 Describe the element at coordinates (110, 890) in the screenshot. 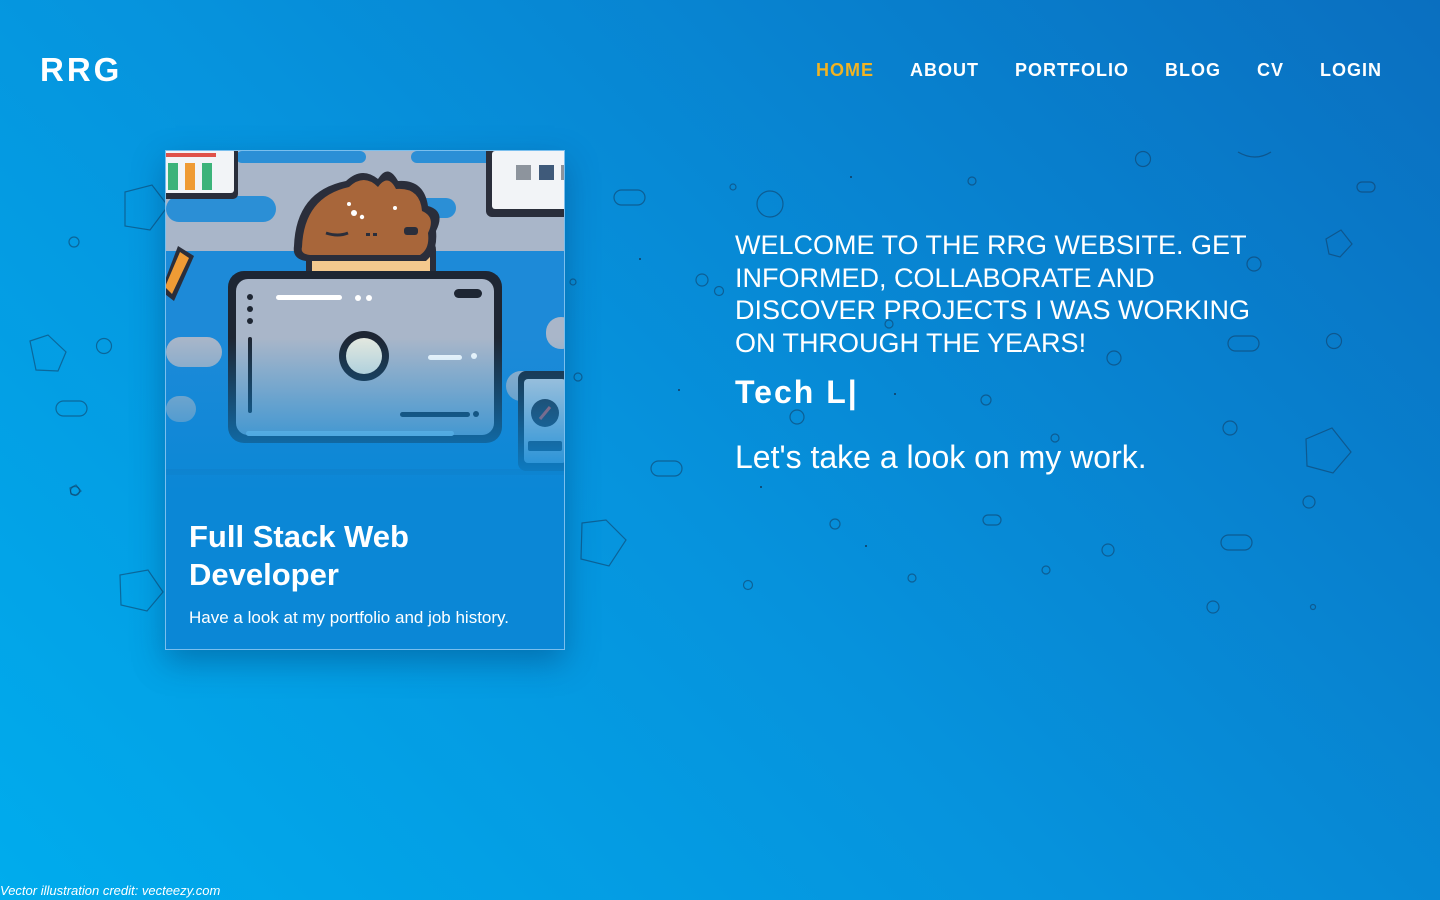

I see `illustration-credit: Vector illustration credit: vecteezy.com` at that location.